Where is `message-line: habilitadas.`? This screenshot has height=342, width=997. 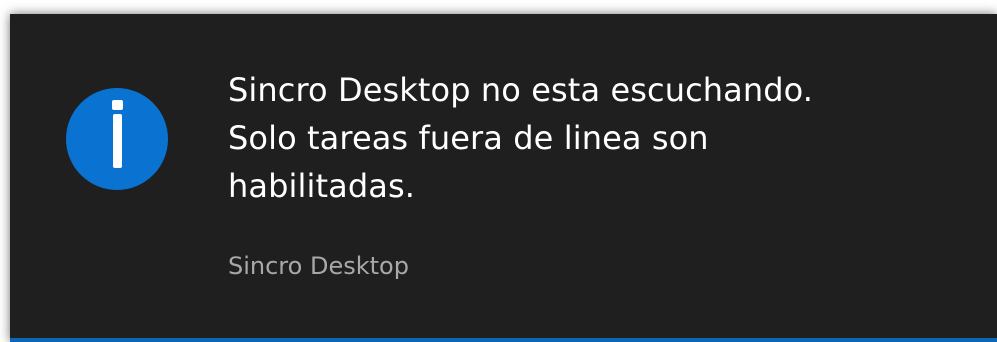
message-line: habilitadas. is located at coordinates (321, 186).